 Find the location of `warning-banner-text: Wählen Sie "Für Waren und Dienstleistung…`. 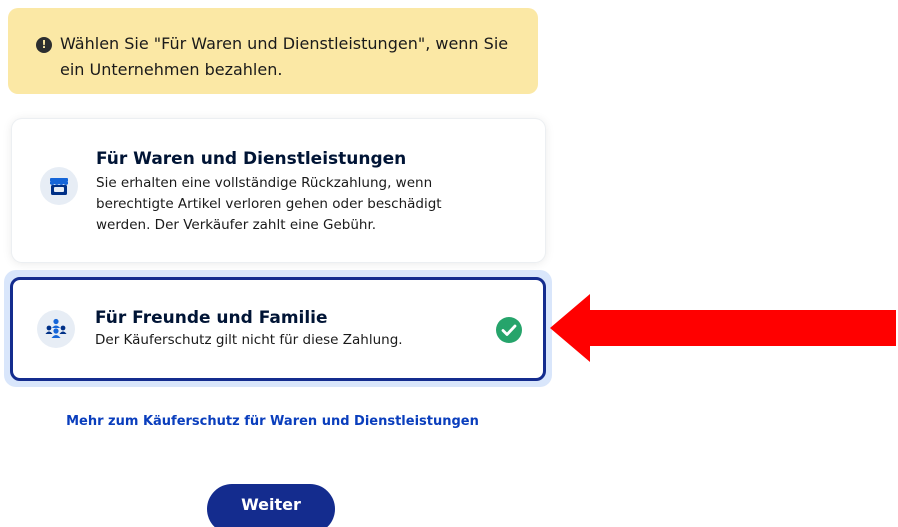

warning-banner-text: Wählen Sie "Für Waren und Dienstleistung… is located at coordinates (284, 56).